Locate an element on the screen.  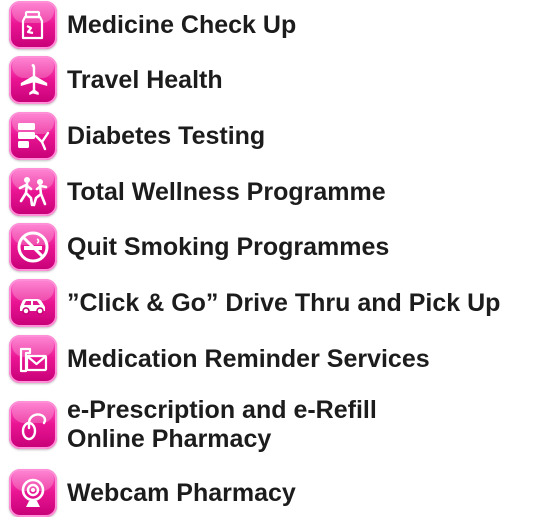
service-webcam-pharmacy: Webcam Pharmacy is located at coordinates (152, 493).